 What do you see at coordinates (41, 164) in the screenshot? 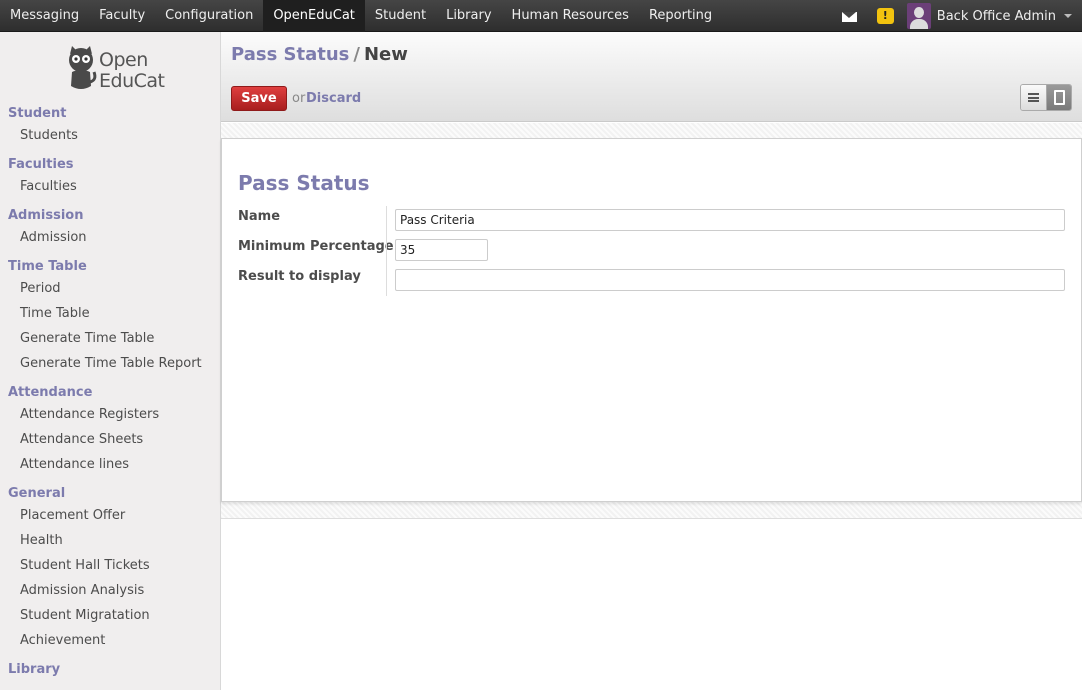
I see `sidebar-section-faculties: Faculties` at bounding box center [41, 164].